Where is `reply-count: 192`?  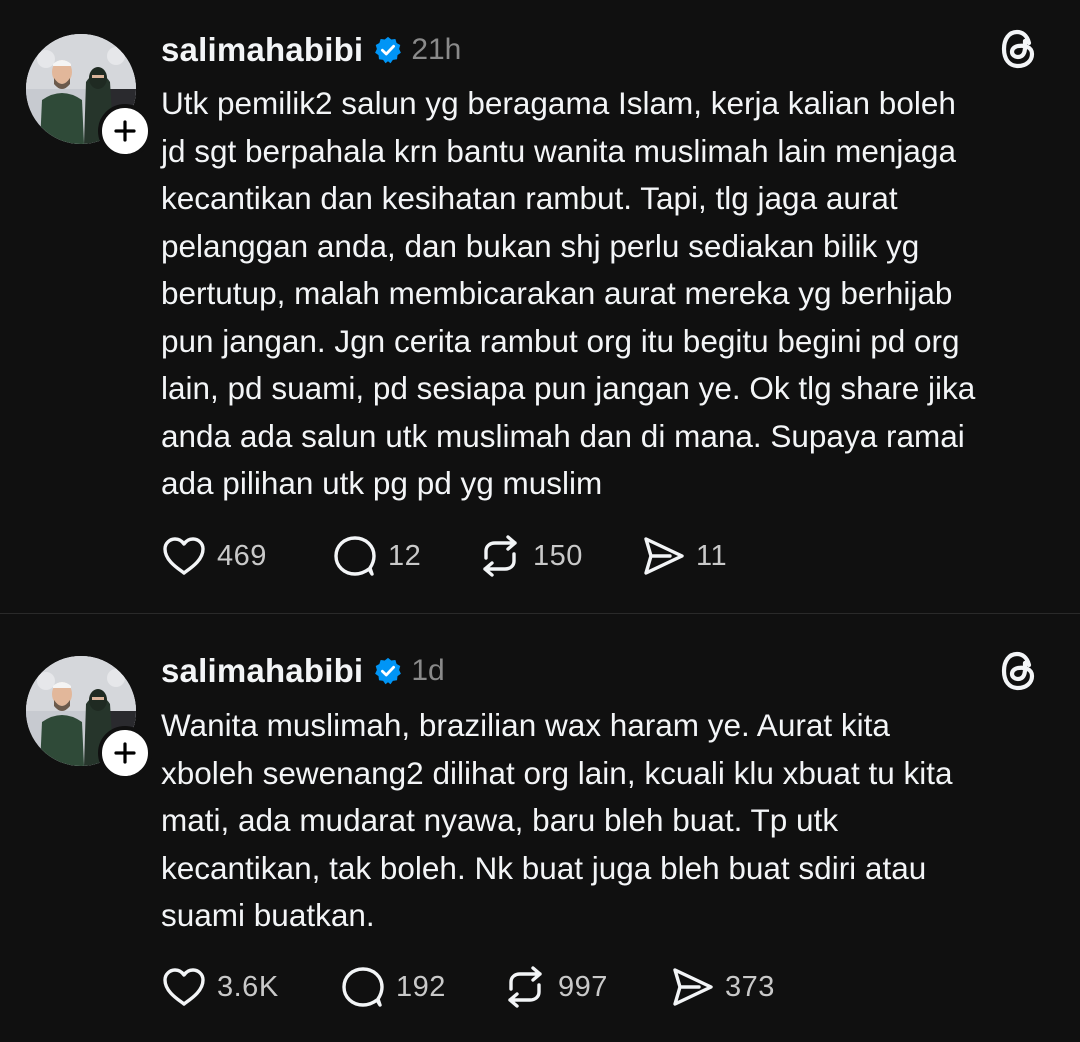 reply-count: 192 is located at coordinates (421, 986).